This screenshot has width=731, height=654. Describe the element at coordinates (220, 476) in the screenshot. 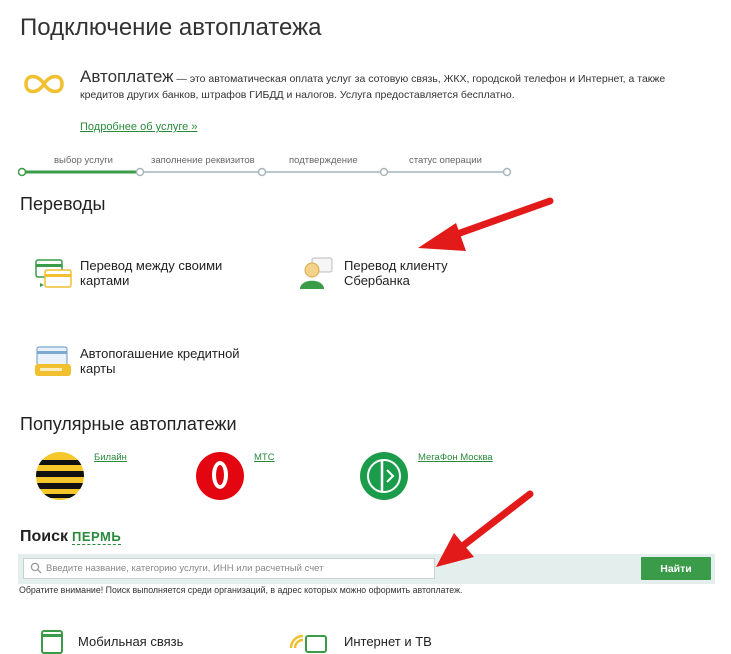

I see `mts-logo` at that location.